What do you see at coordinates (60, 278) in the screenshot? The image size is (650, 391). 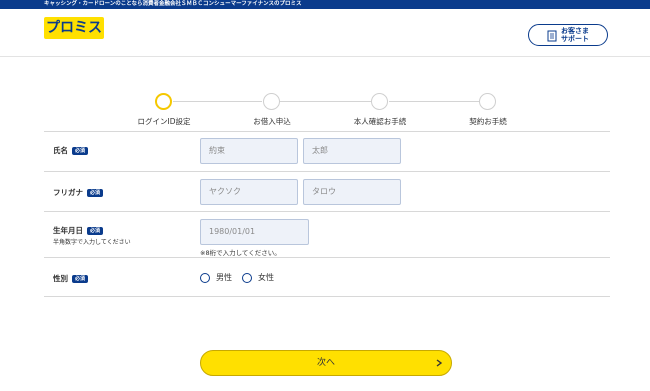 I see `gender-label-text: 性別` at bounding box center [60, 278].